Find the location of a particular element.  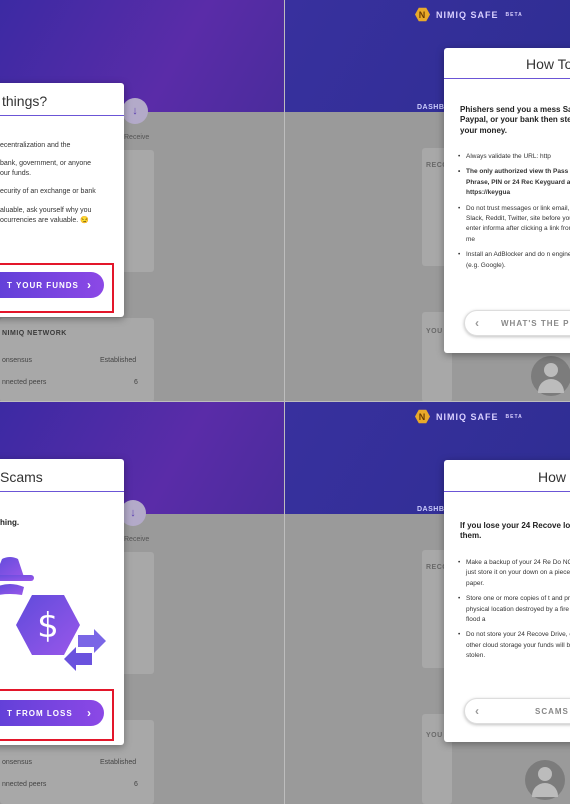

vertical-divider is located at coordinates (284, 402).